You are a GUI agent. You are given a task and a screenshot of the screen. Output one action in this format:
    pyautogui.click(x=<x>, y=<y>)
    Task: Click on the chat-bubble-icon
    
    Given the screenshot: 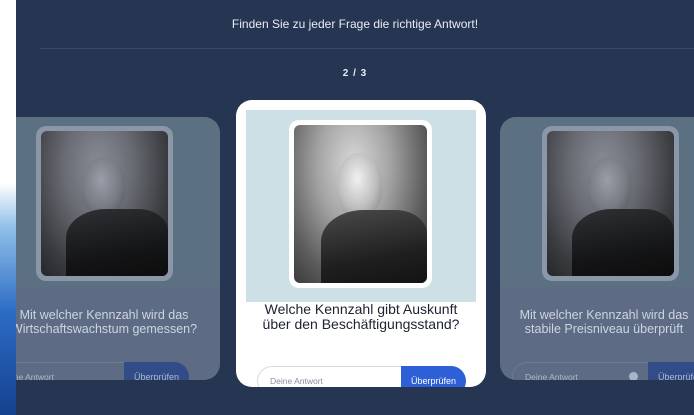 What is the action you would take?
    pyautogui.click(x=633, y=376)
    